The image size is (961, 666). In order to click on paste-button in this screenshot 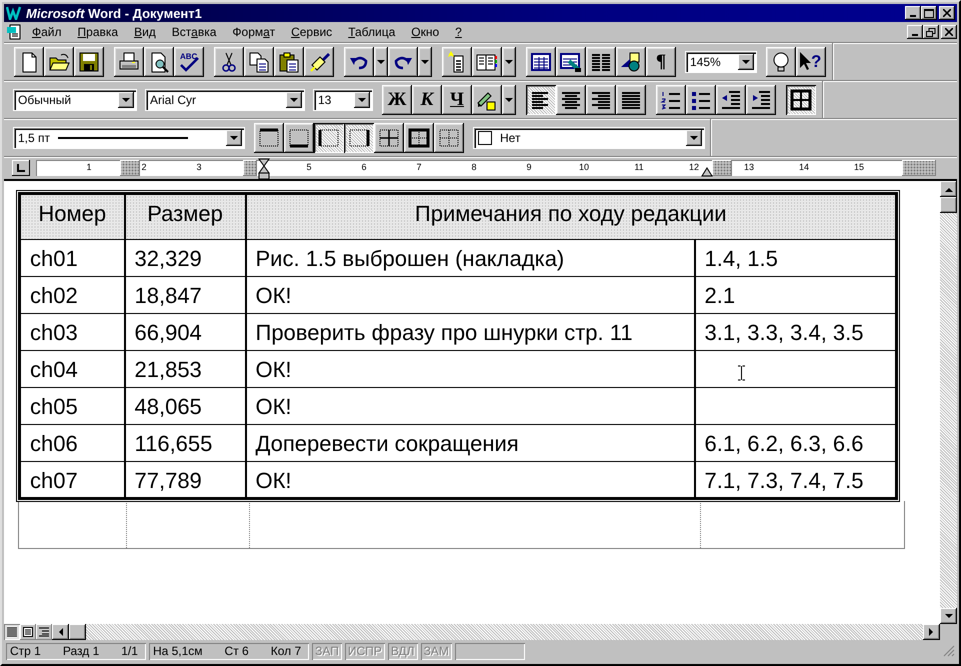, I will do `click(289, 61)`.